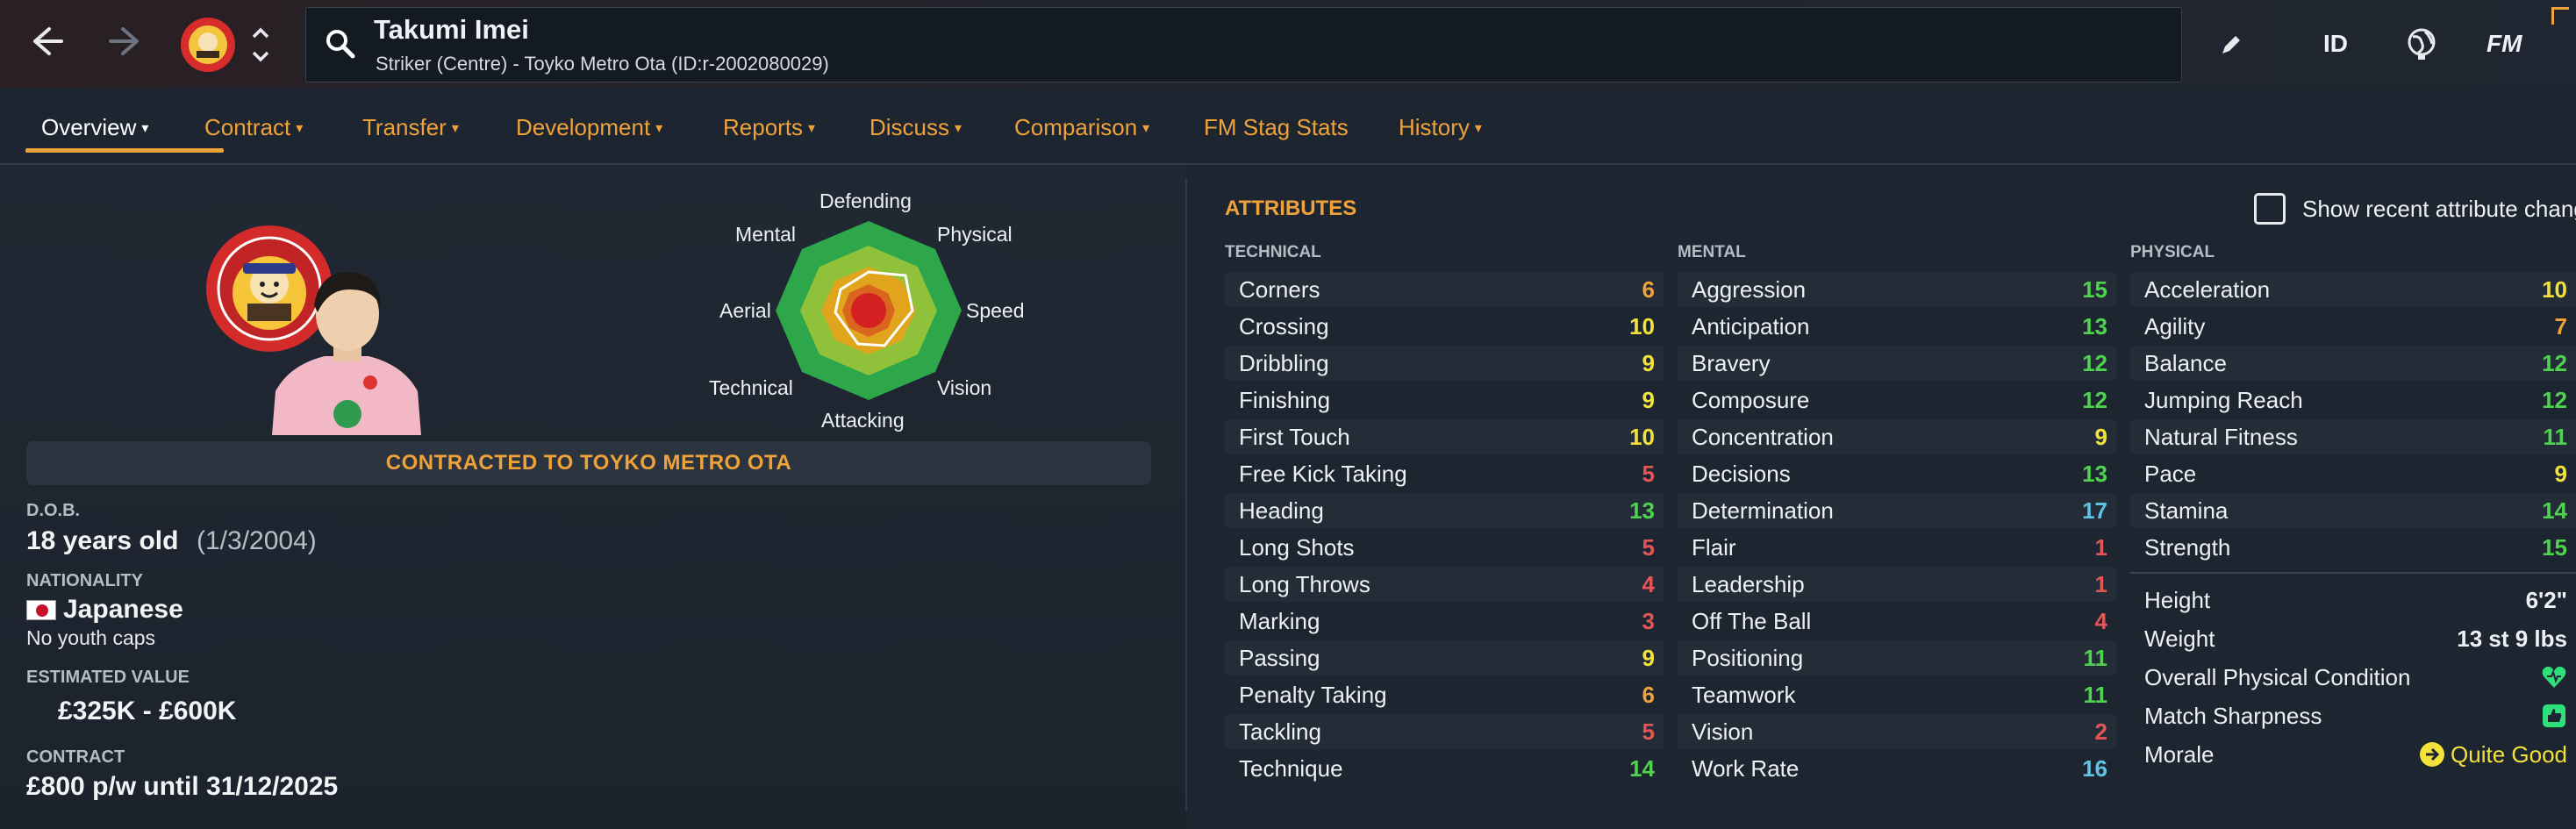  I want to click on attribute-name: Anticipation, so click(1751, 326).